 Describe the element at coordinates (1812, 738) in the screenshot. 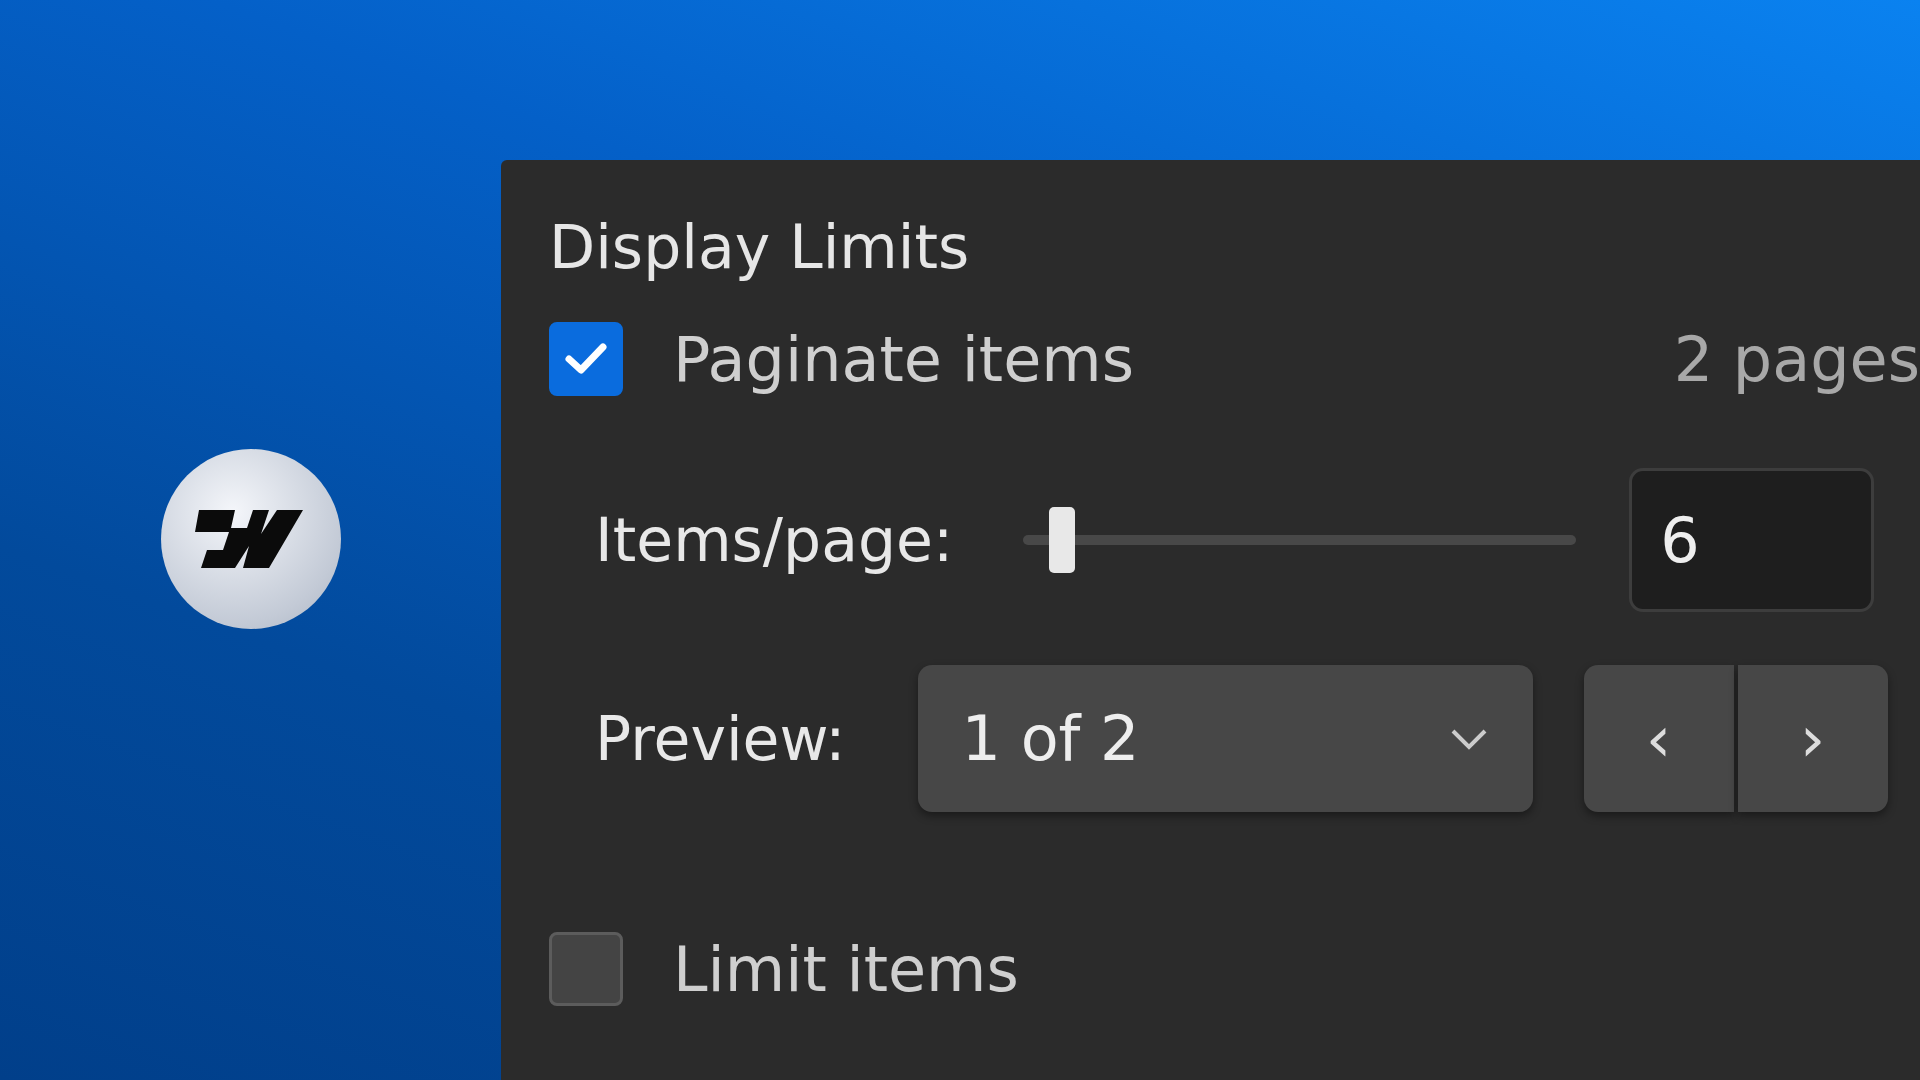

I see `next-page-button: ›` at that location.